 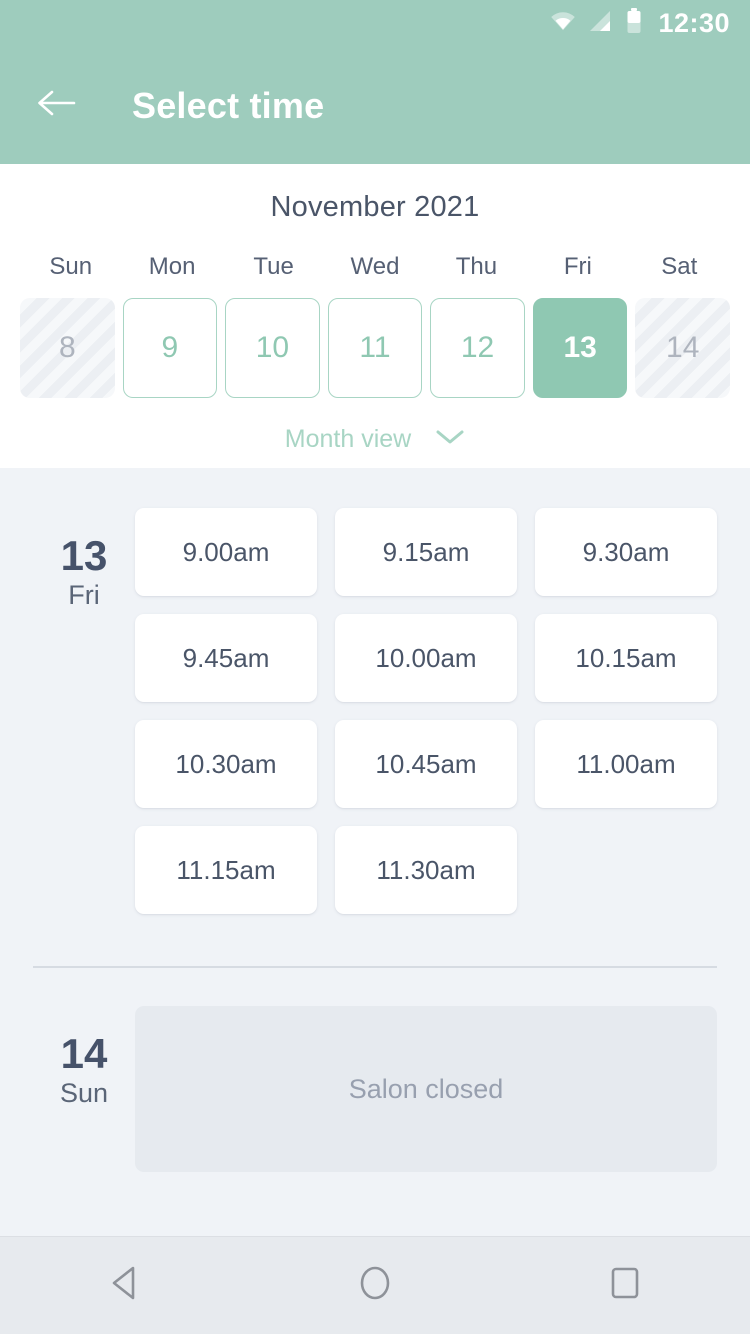 What do you see at coordinates (426, 870) in the screenshot?
I see `time-slot-button: 11.30am` at bounding box center [426, 870].